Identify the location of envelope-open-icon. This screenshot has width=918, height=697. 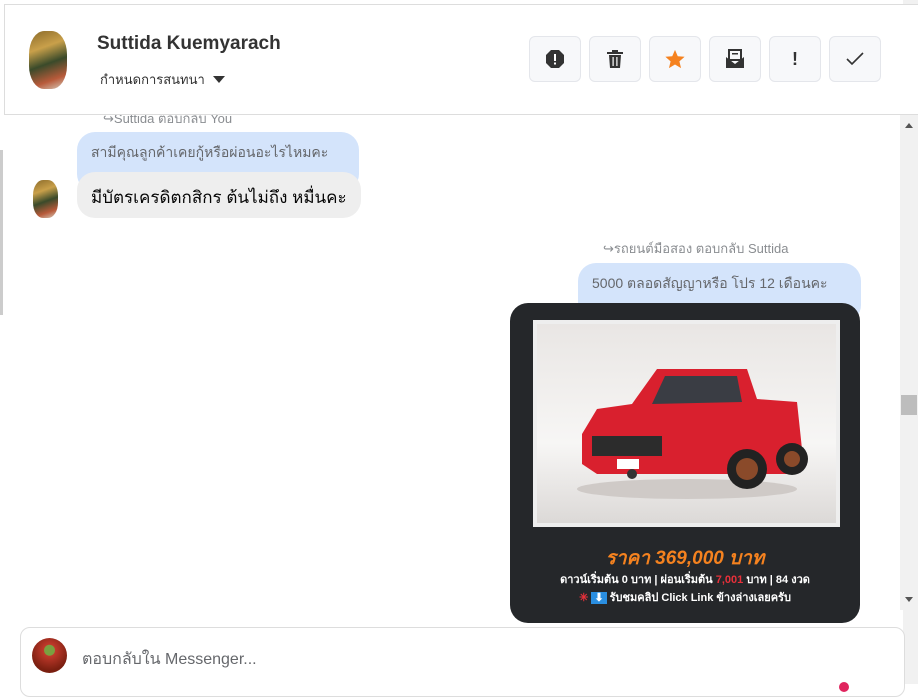
(735, 58).